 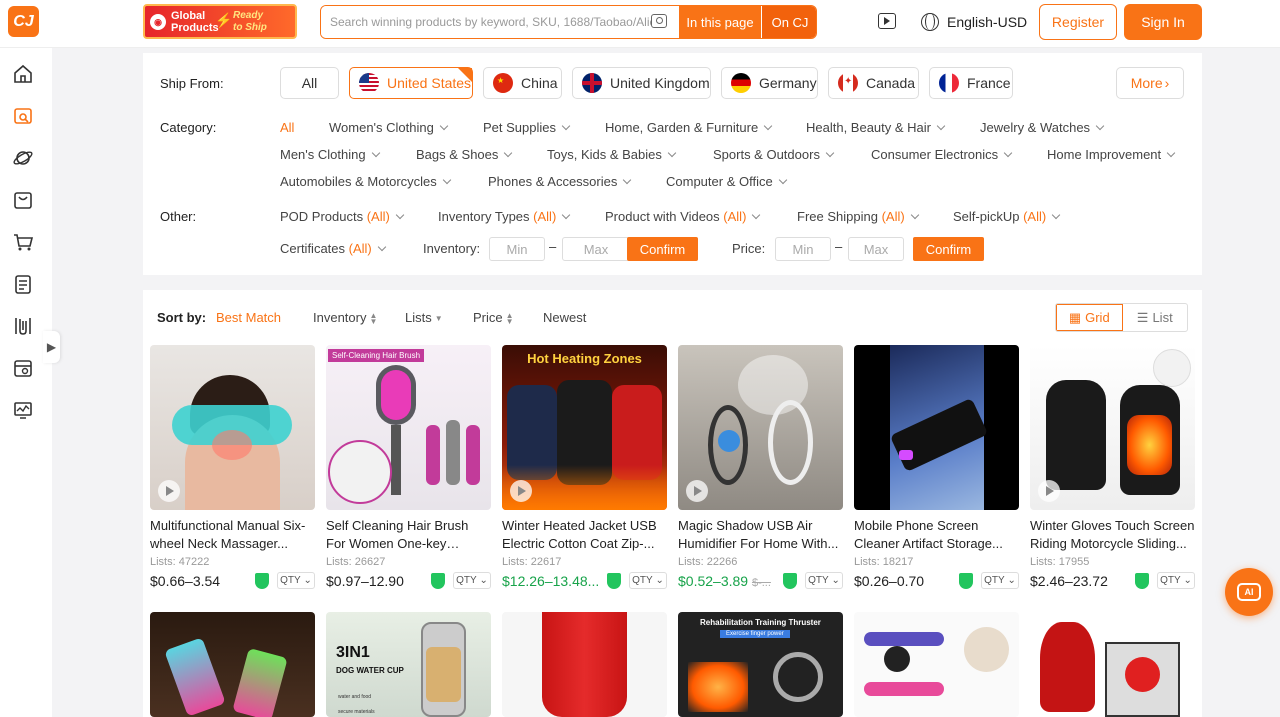 I want to click on sort-lists: Lists ▼, so click(x=424, y=317).